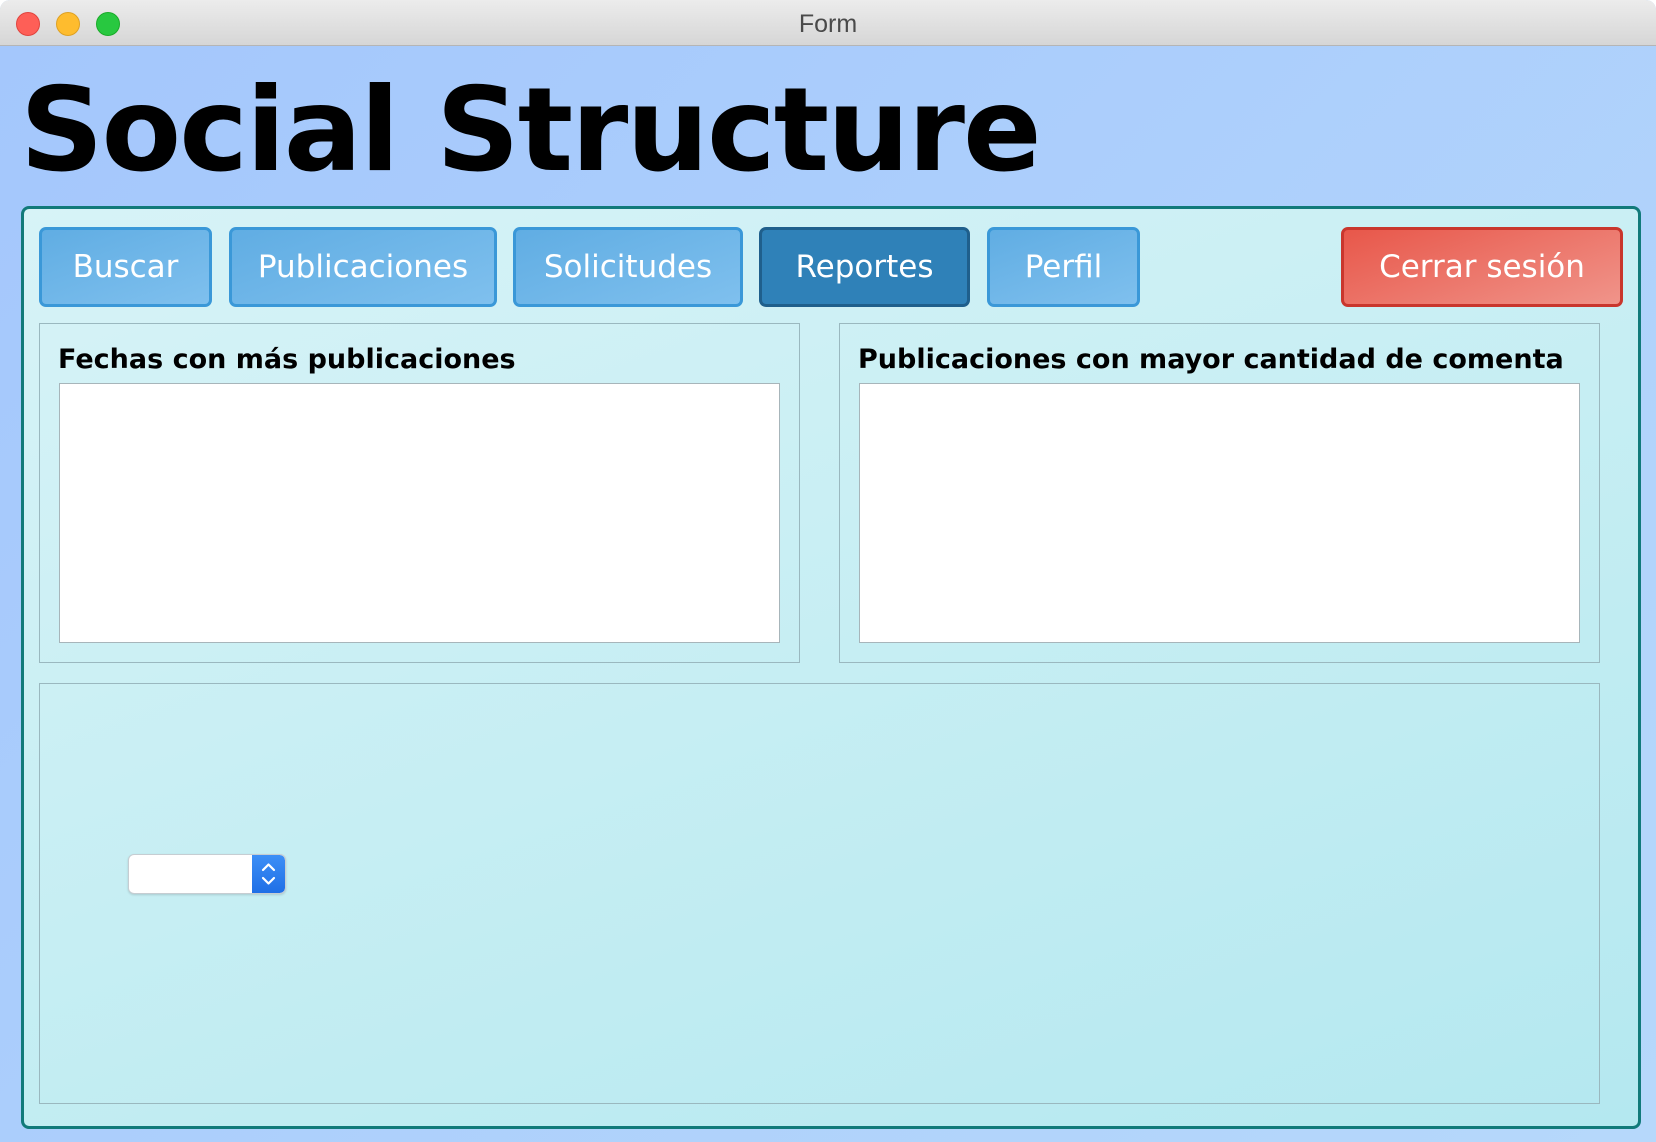 This screenshot has height=1142, width=1656. Describe the element at coordinates (268, 874) in the screenshot. I see `updown-chevron-icon` at that location.